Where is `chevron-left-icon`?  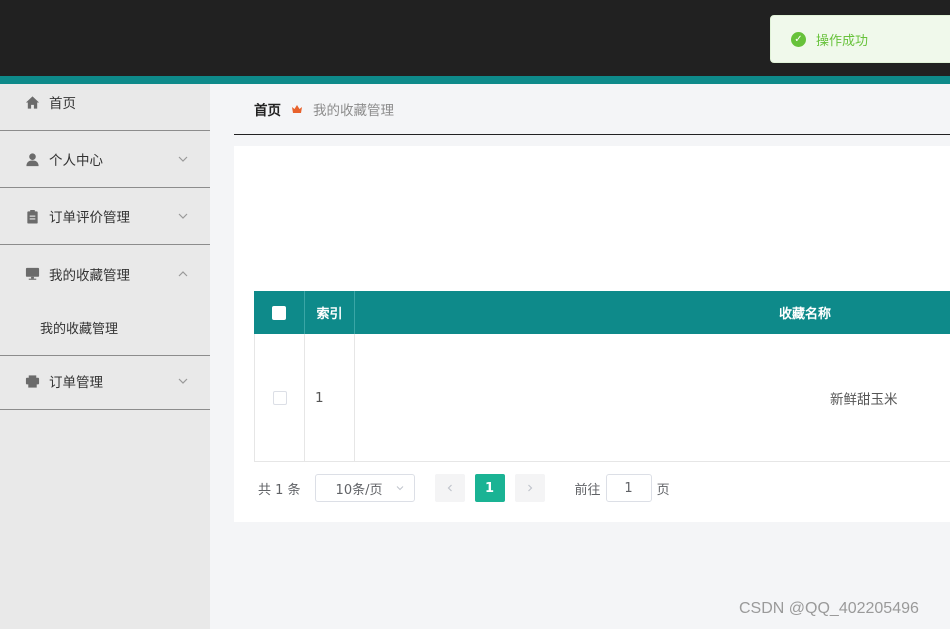
chevron-left-icon is located at coordinates (449, 488).